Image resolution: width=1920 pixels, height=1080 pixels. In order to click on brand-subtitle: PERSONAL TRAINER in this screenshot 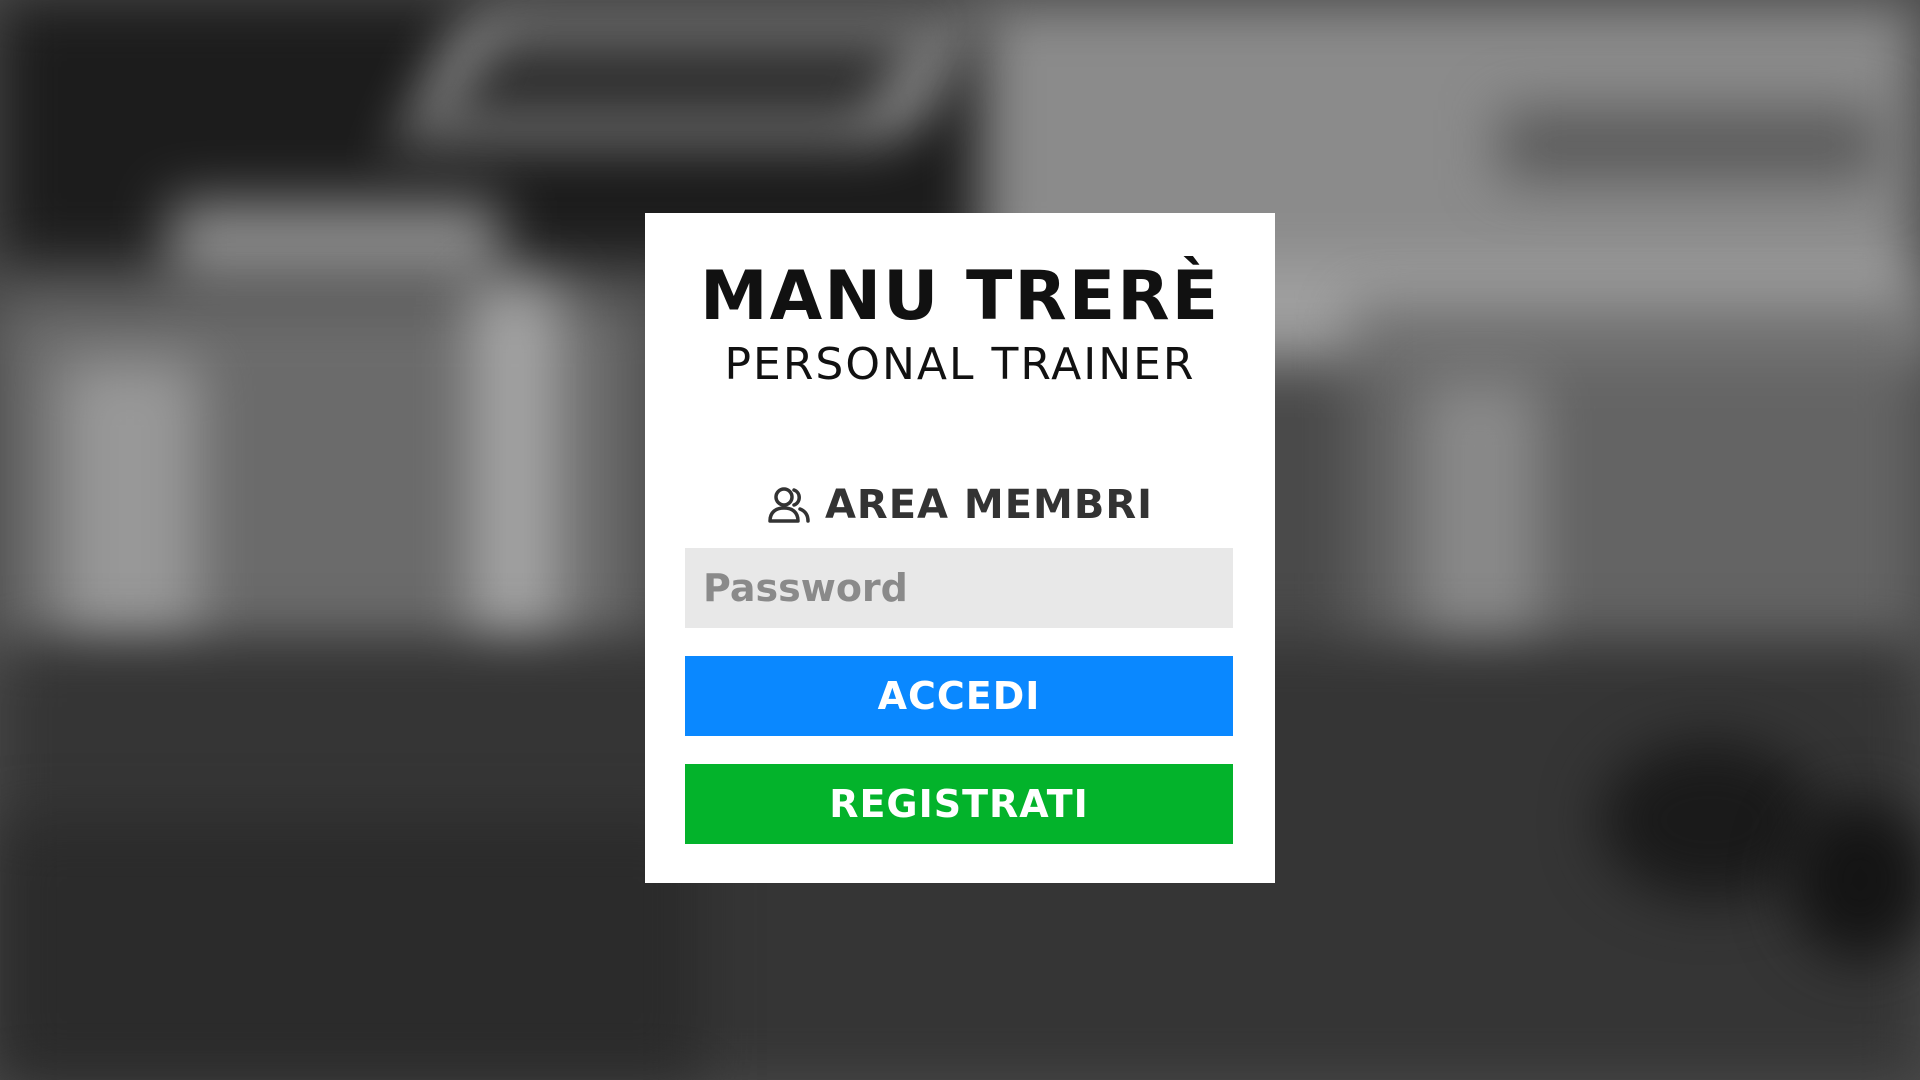, I will do `click(960, 364)`.